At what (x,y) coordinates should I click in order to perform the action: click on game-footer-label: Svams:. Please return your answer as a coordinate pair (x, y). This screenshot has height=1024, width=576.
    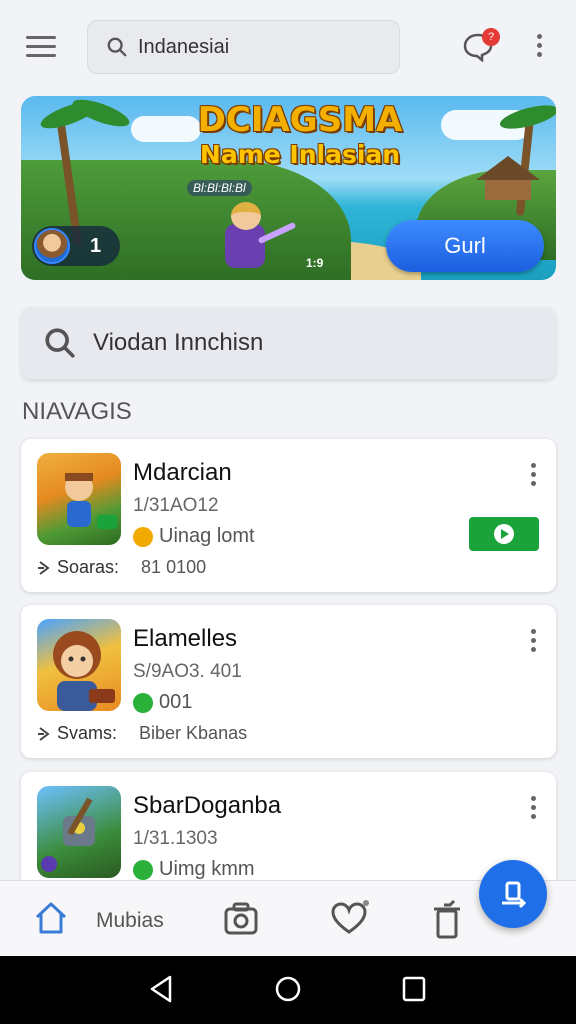
    Looking at the image, I should click on (87, 733).